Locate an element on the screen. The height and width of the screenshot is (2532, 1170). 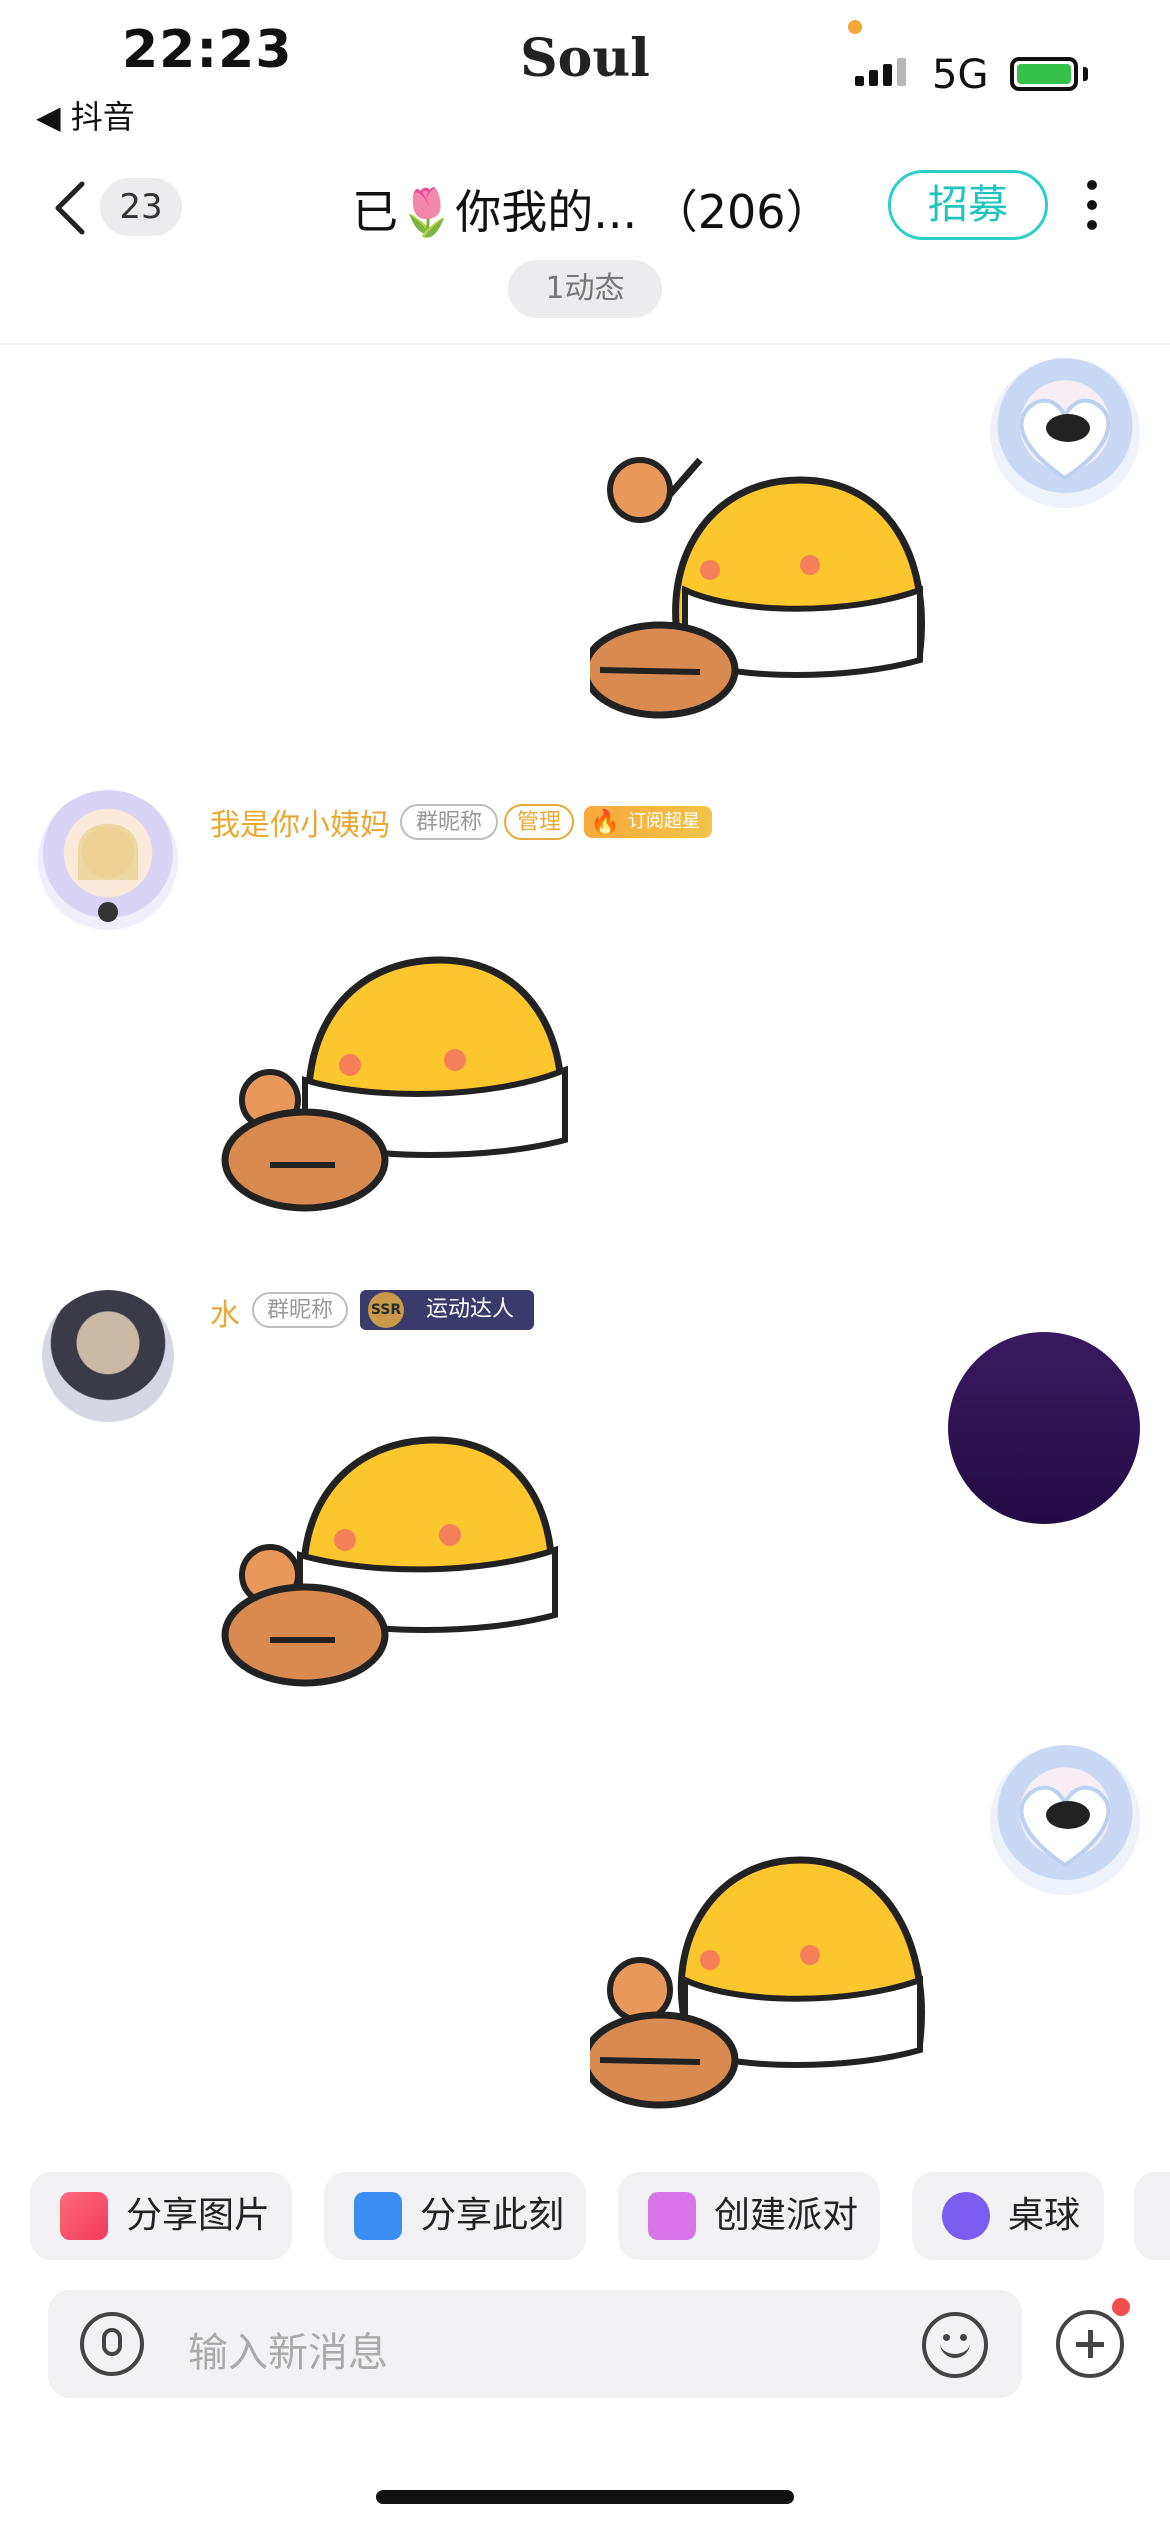
more-menu-icon is located at coordinates (1092, 210).